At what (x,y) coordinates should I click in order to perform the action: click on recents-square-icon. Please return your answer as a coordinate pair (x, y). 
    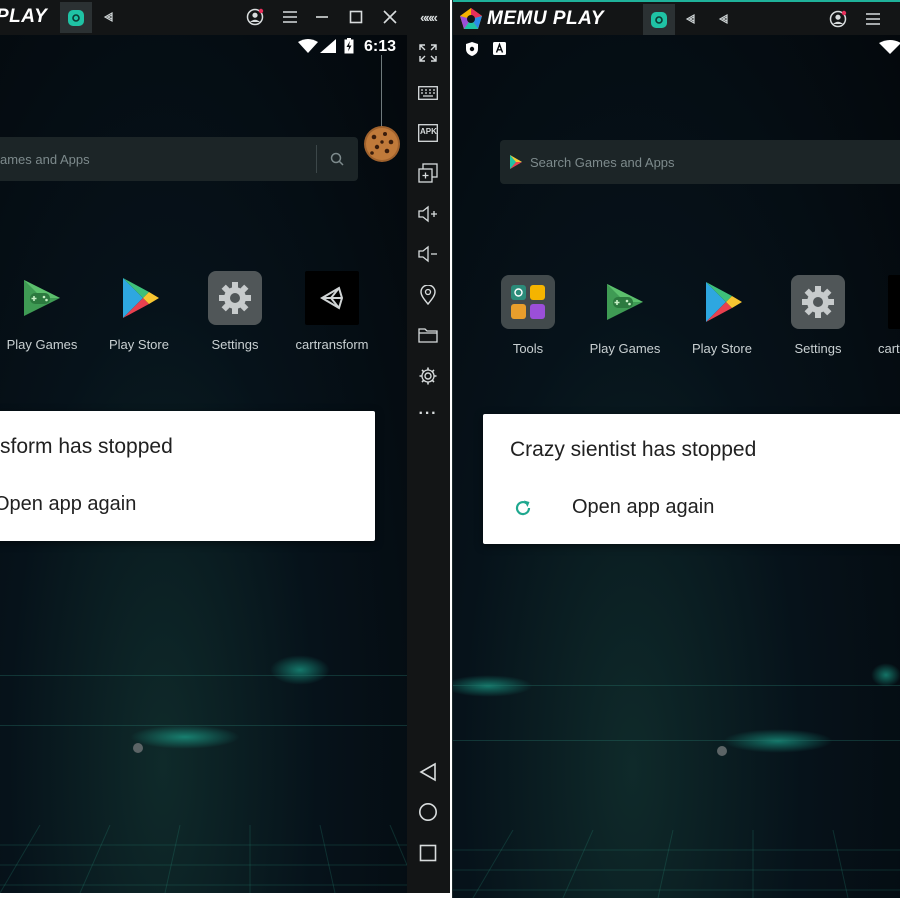
    Looking at the image, I should click on (428, 853).